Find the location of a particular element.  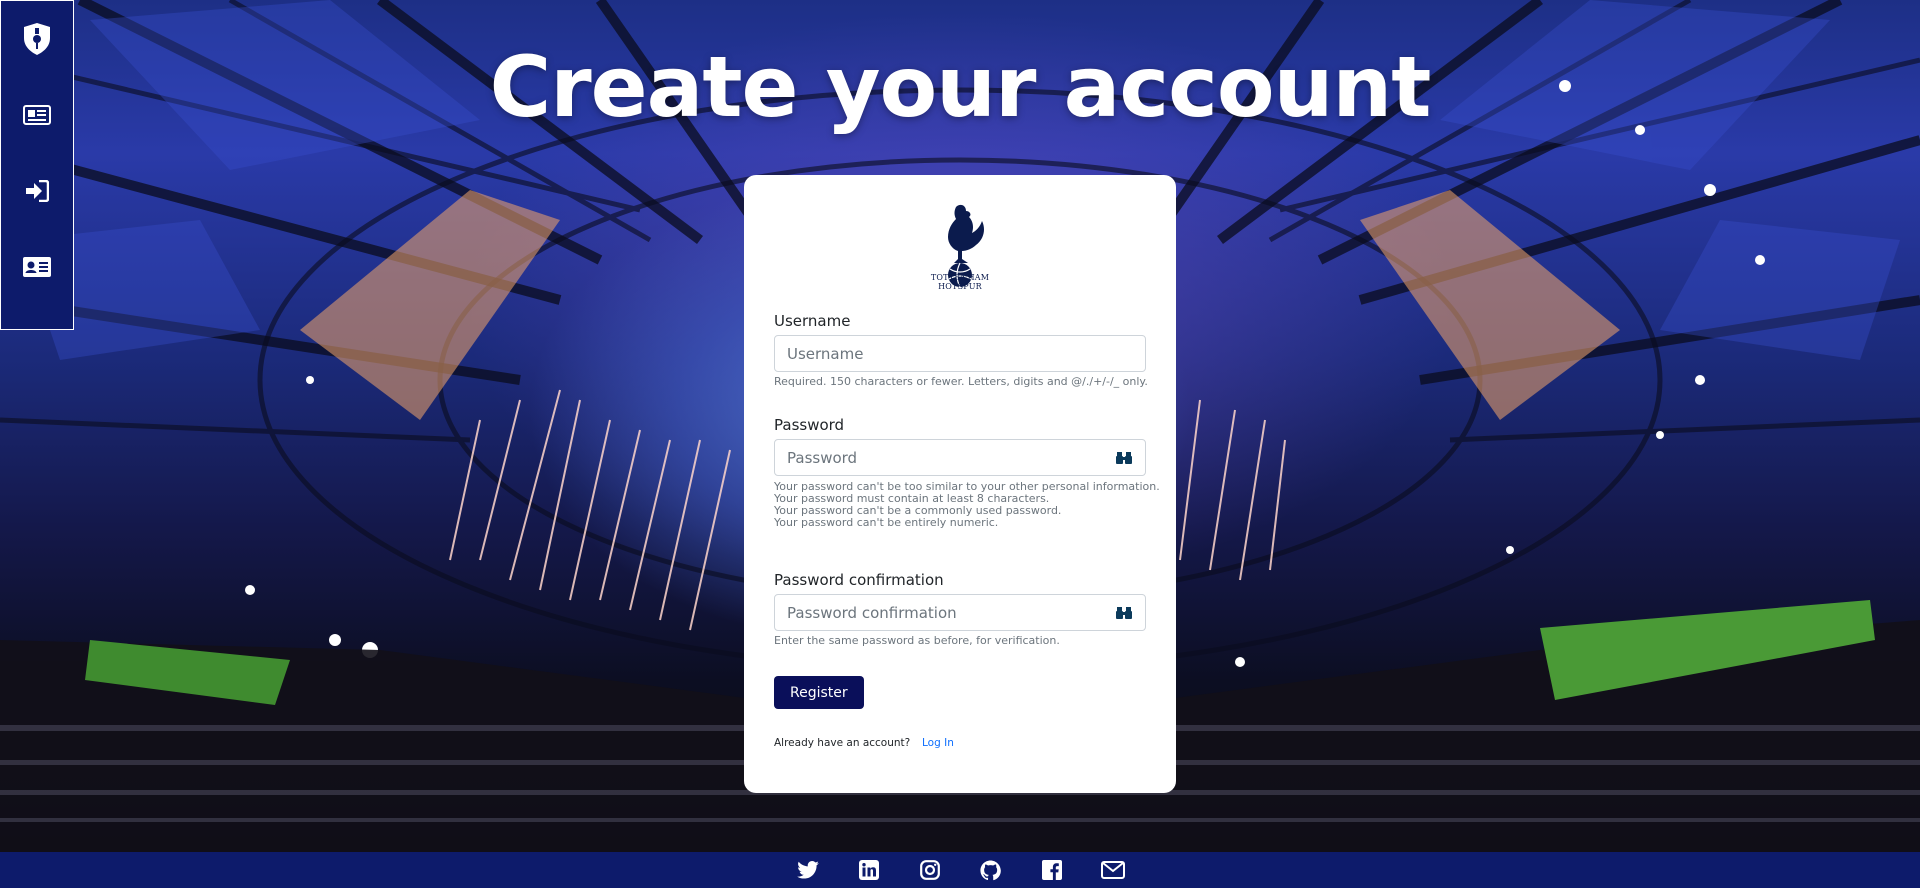

nav-home-crest is located at coordinates (37, 39).